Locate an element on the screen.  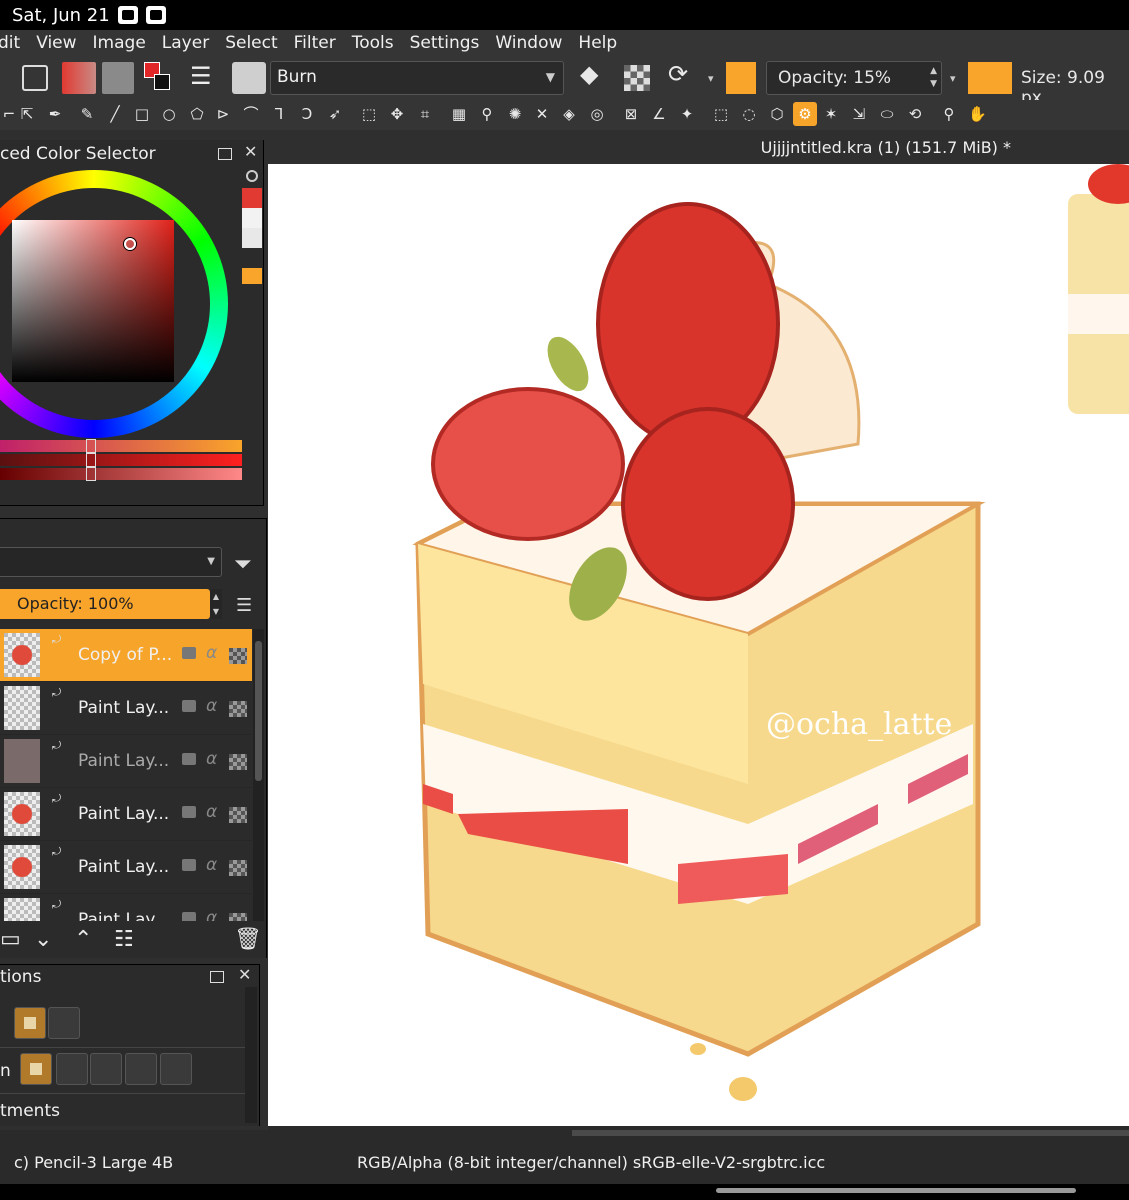
scrollbar-thumb is located at coordinates (850, 1133).